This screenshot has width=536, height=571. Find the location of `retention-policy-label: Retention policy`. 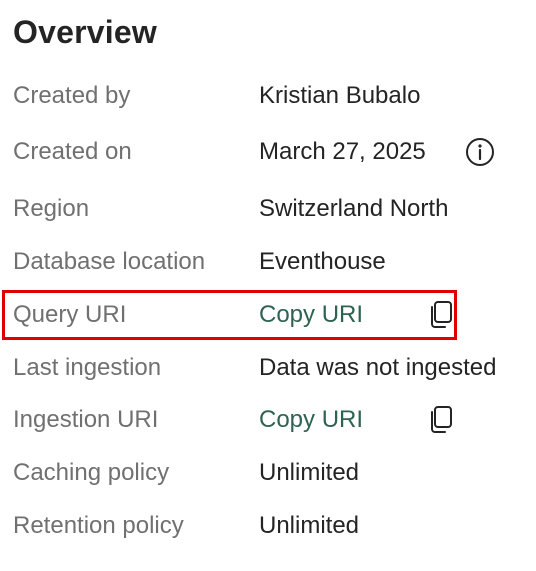

retention-policy-label: Retention policy is located at coordinates (98, 525).